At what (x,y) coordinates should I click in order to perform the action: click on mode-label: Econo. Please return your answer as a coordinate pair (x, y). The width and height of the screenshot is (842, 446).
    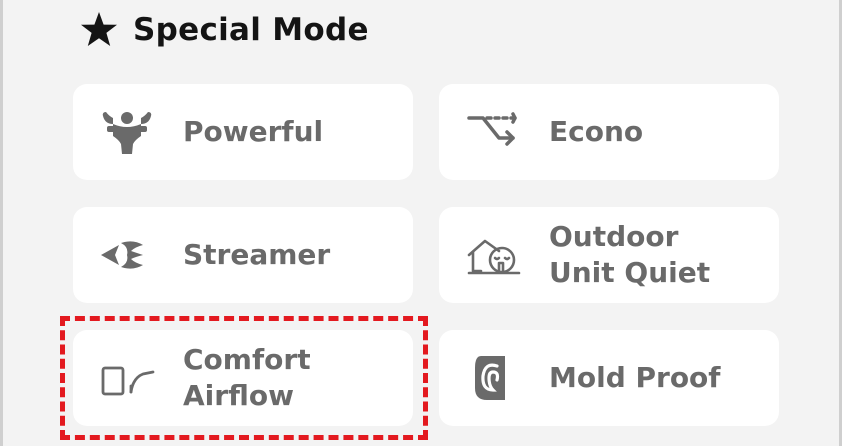
    Looking at the image, I should click on (596, 131).